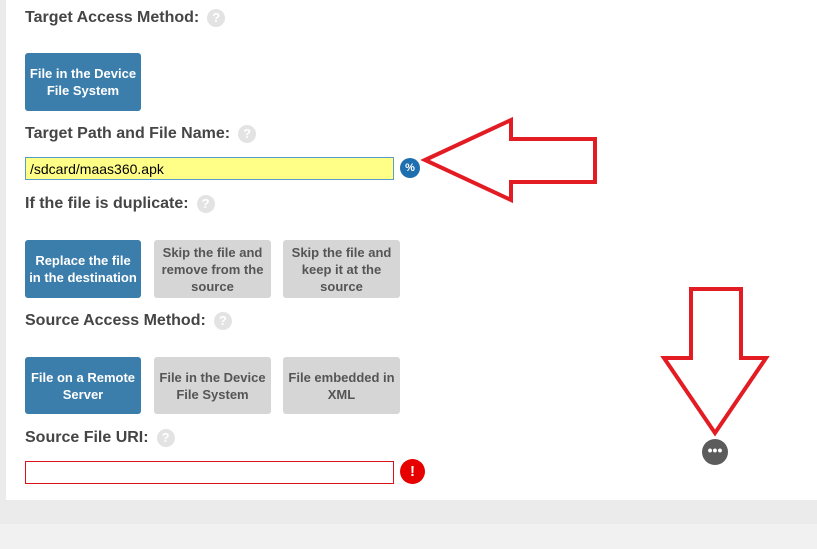  Describe the element at coordinates (508, 160) in the screenshot. I see `left-arrow-icon` at that location.